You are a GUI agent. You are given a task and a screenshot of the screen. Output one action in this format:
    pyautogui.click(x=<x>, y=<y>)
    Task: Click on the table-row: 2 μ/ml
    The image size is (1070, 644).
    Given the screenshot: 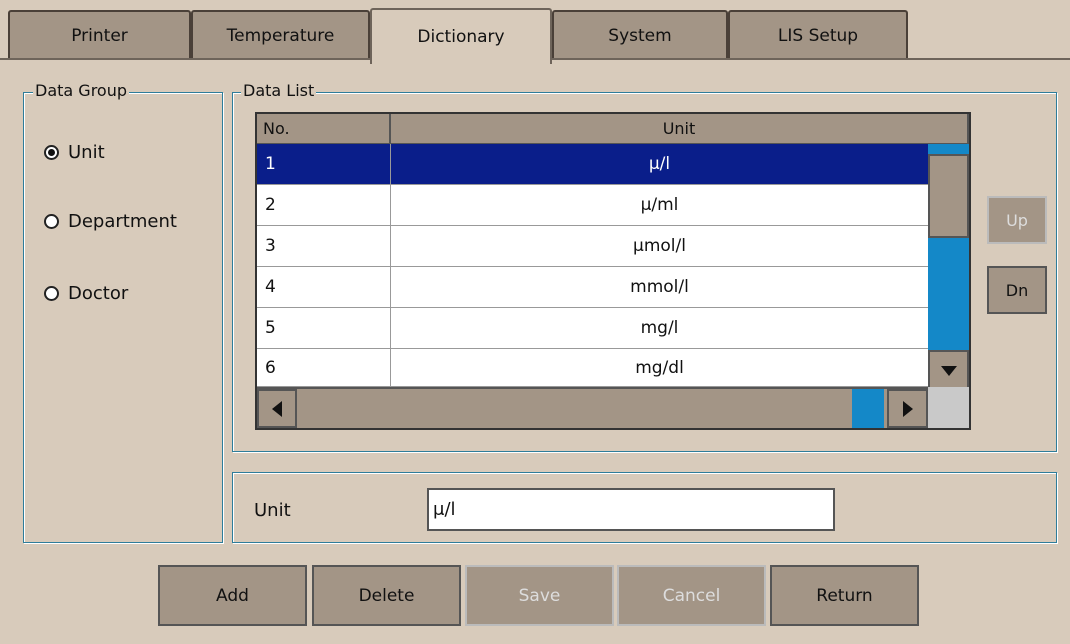 What is the action you would take?
    pyautogui.click(x=592, y=205)
    